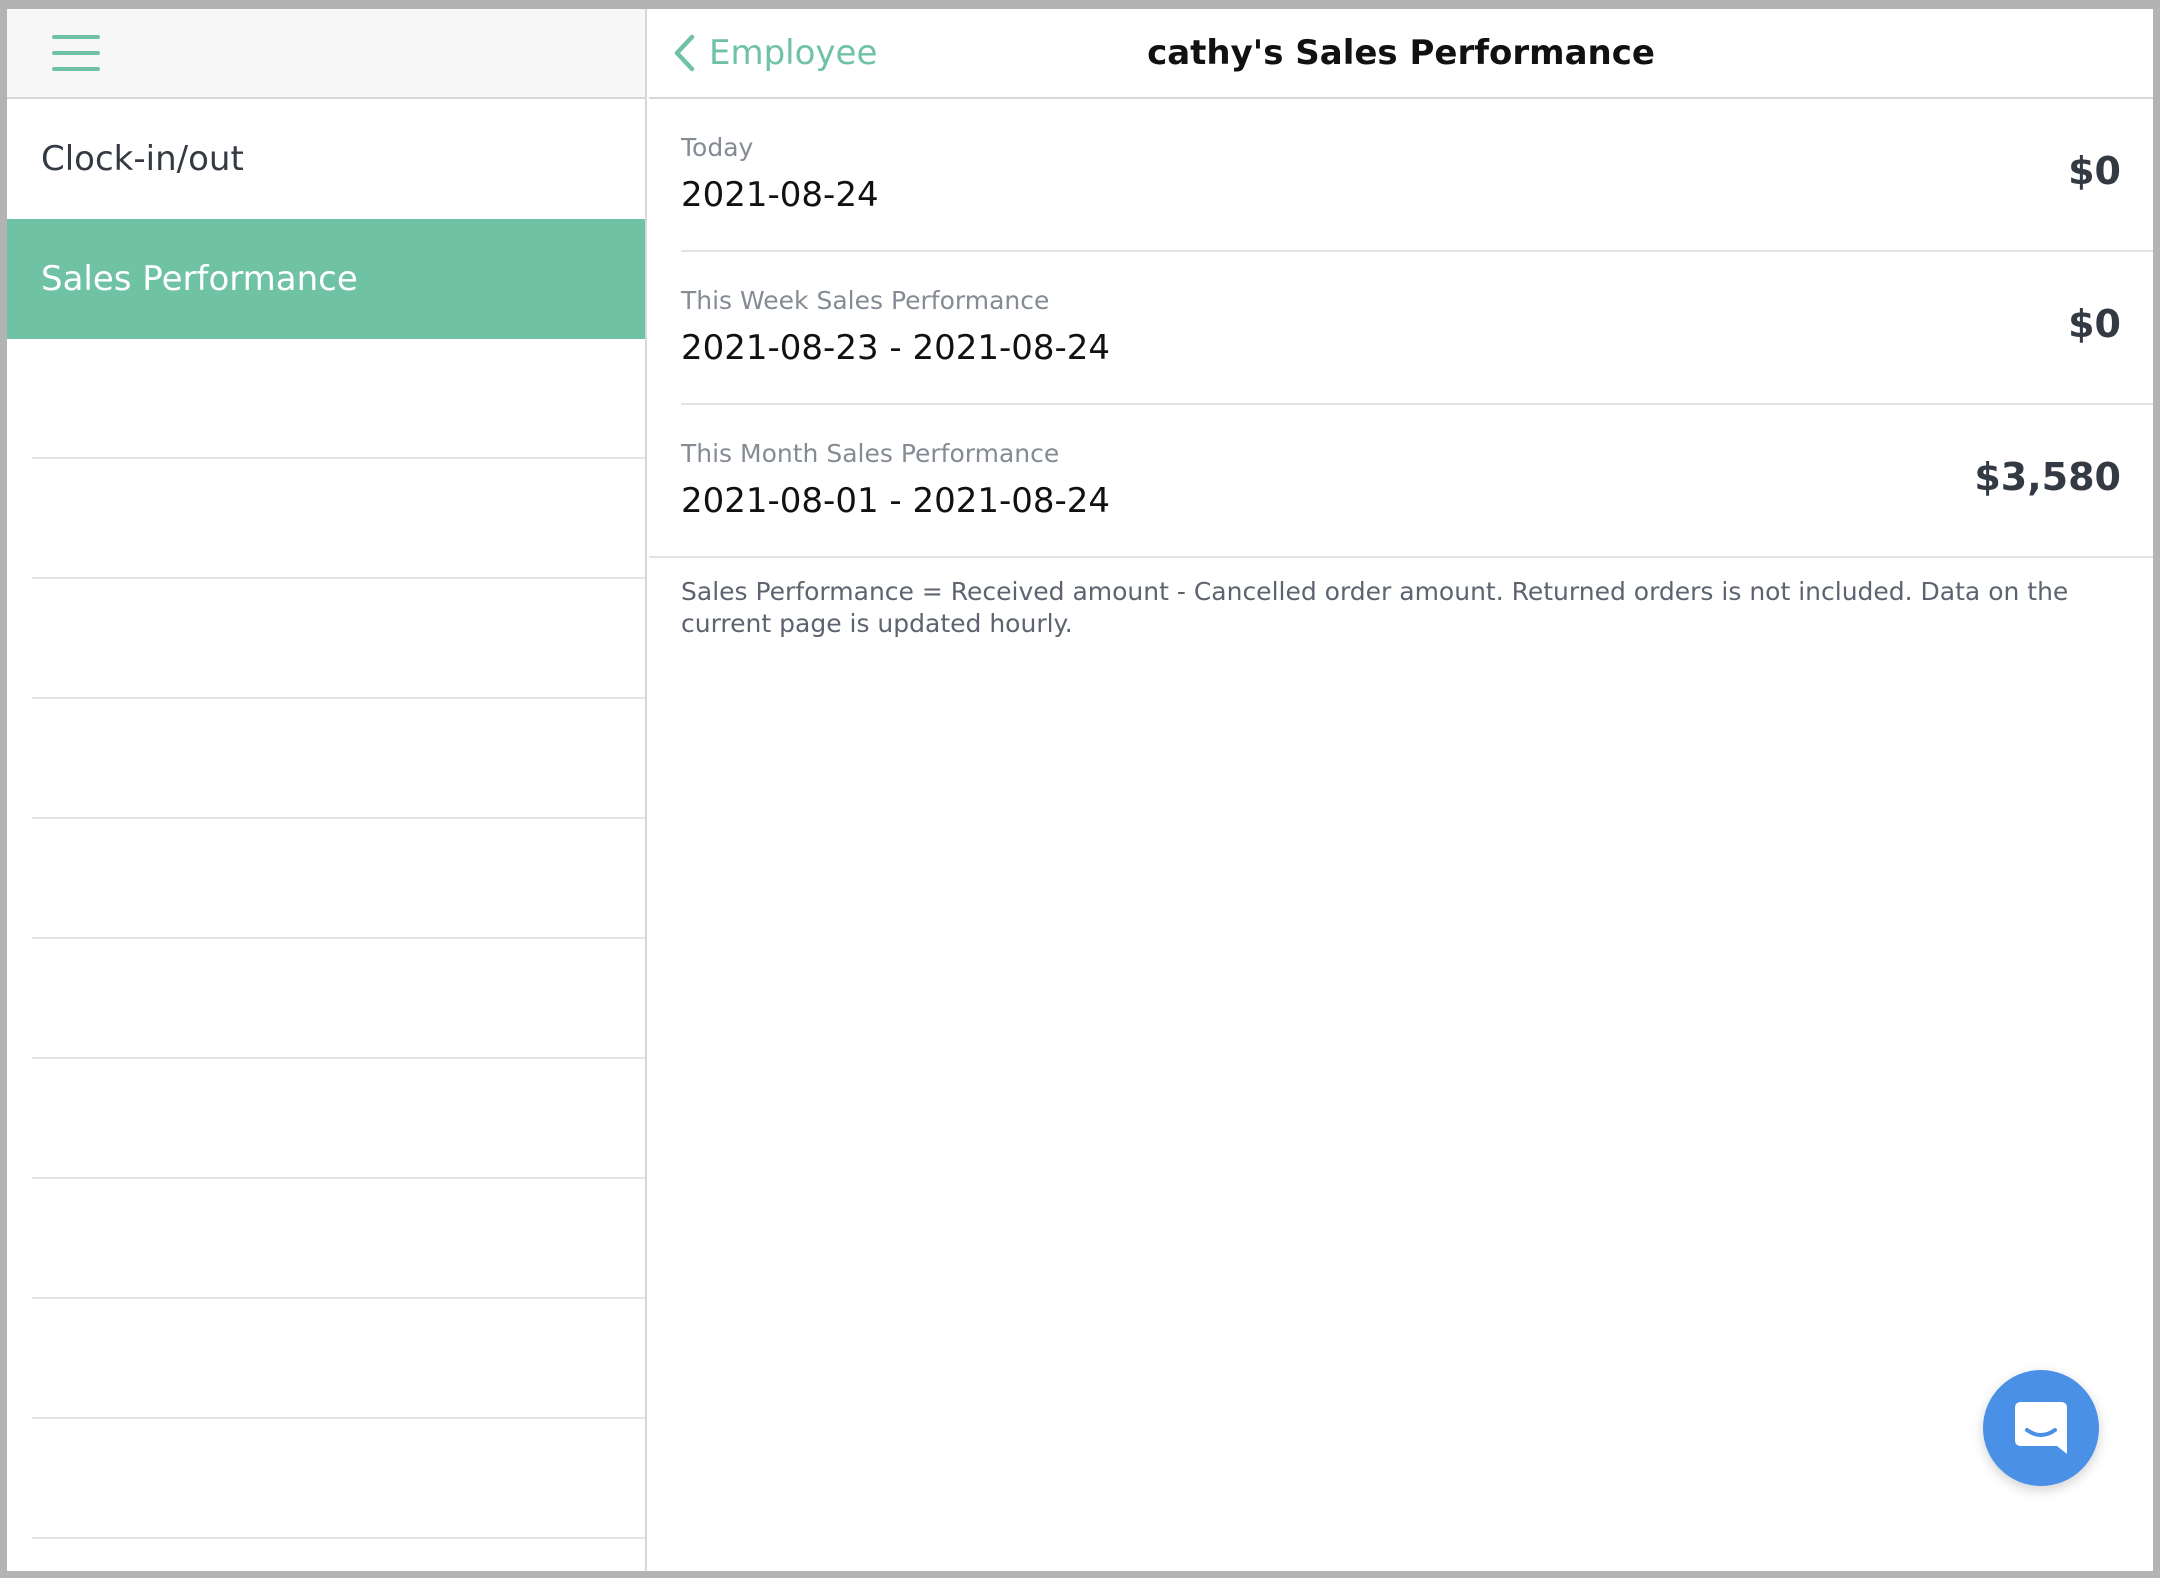 Image resolution: width=2160 pixels, height=1578 pixels. I want to click on chat-bubble-icon, so click(2041, 1428).